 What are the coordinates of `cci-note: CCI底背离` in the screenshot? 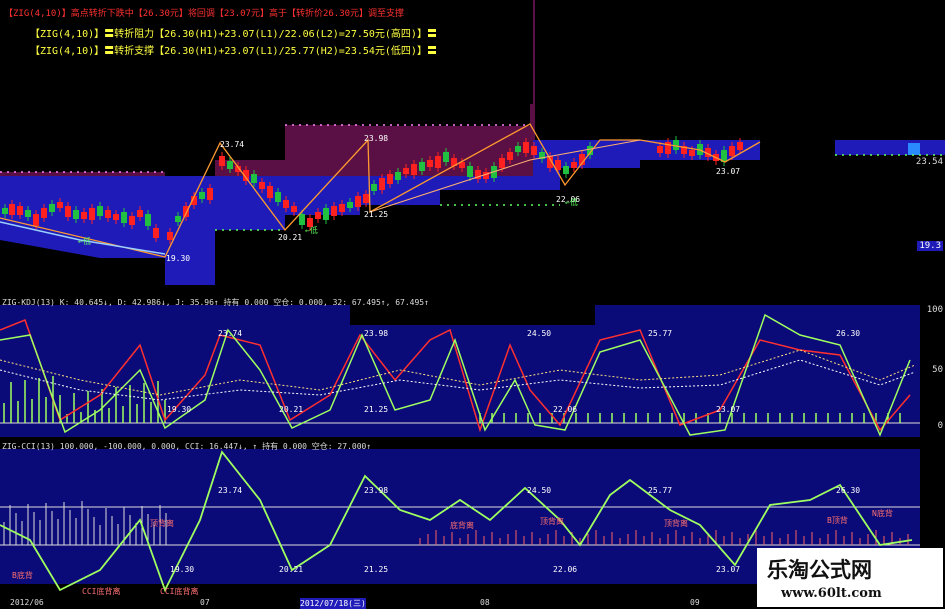 It's located at (179, 591).